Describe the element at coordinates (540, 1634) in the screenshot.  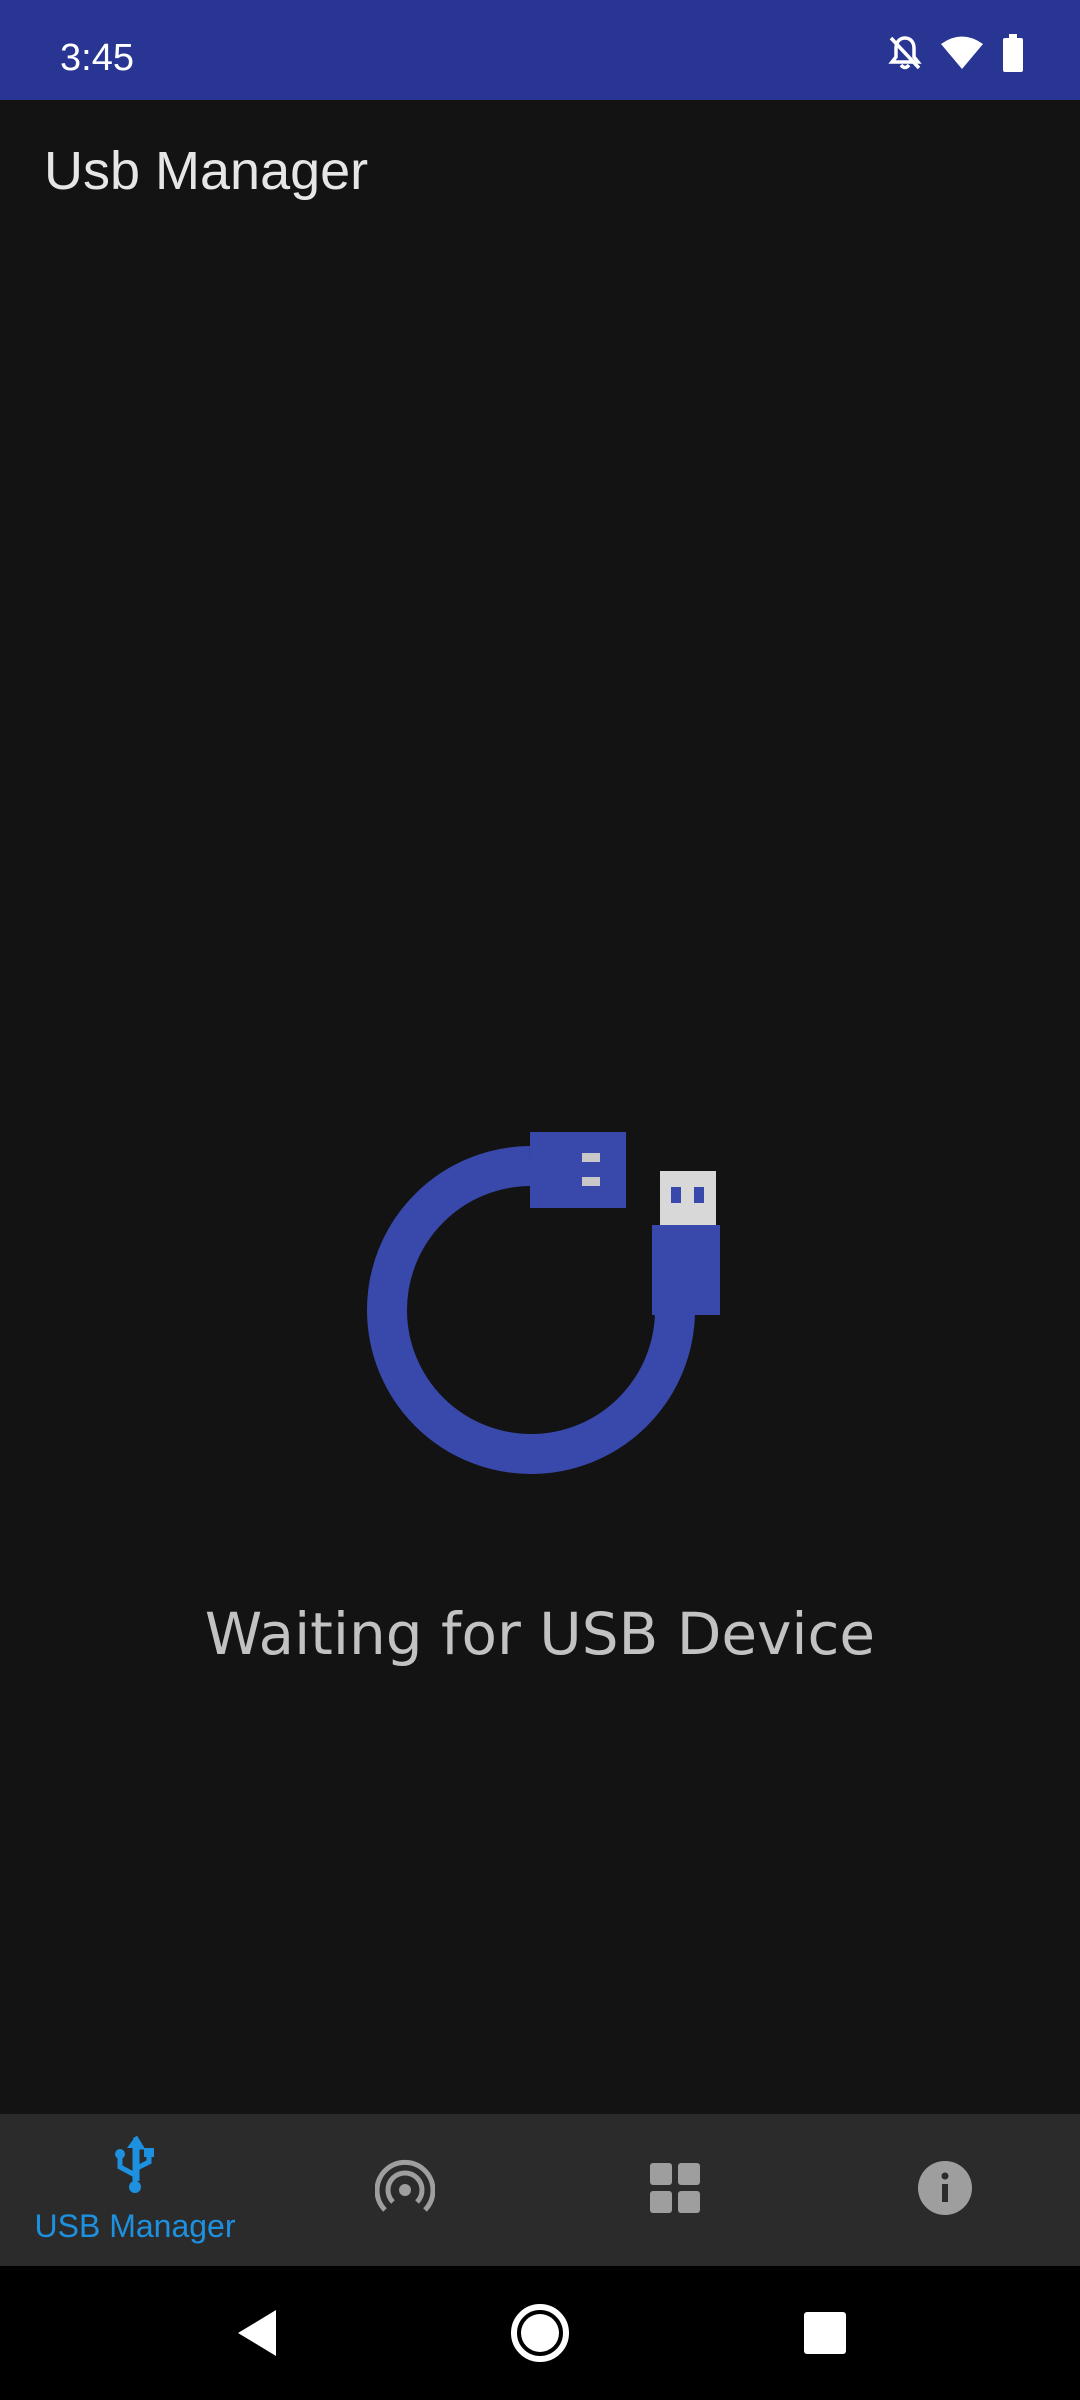
I see `empty-state-message: Waiting for USB Device` at that location.